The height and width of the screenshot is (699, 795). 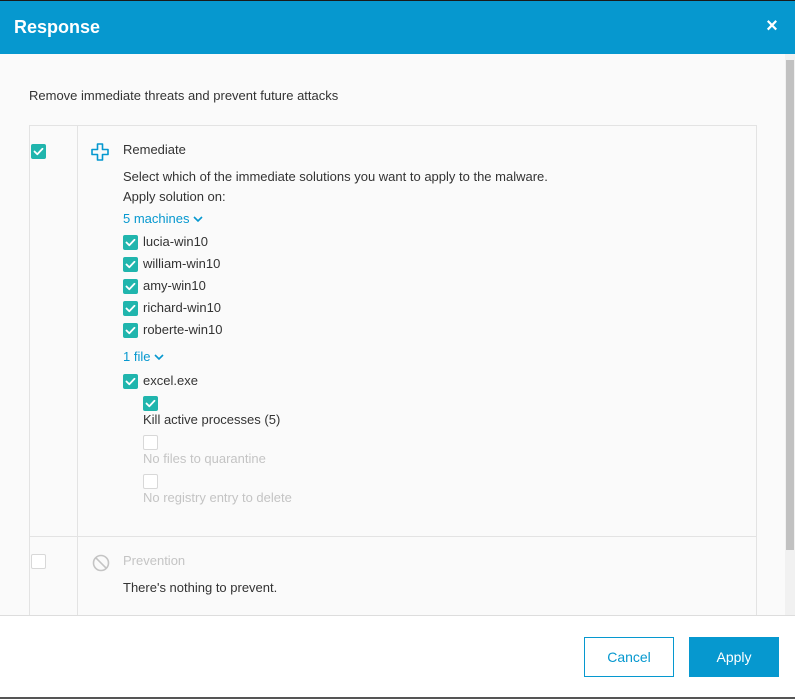 I want to click on machines-toggle-label: 5 machines, so click(x=156, y=218).